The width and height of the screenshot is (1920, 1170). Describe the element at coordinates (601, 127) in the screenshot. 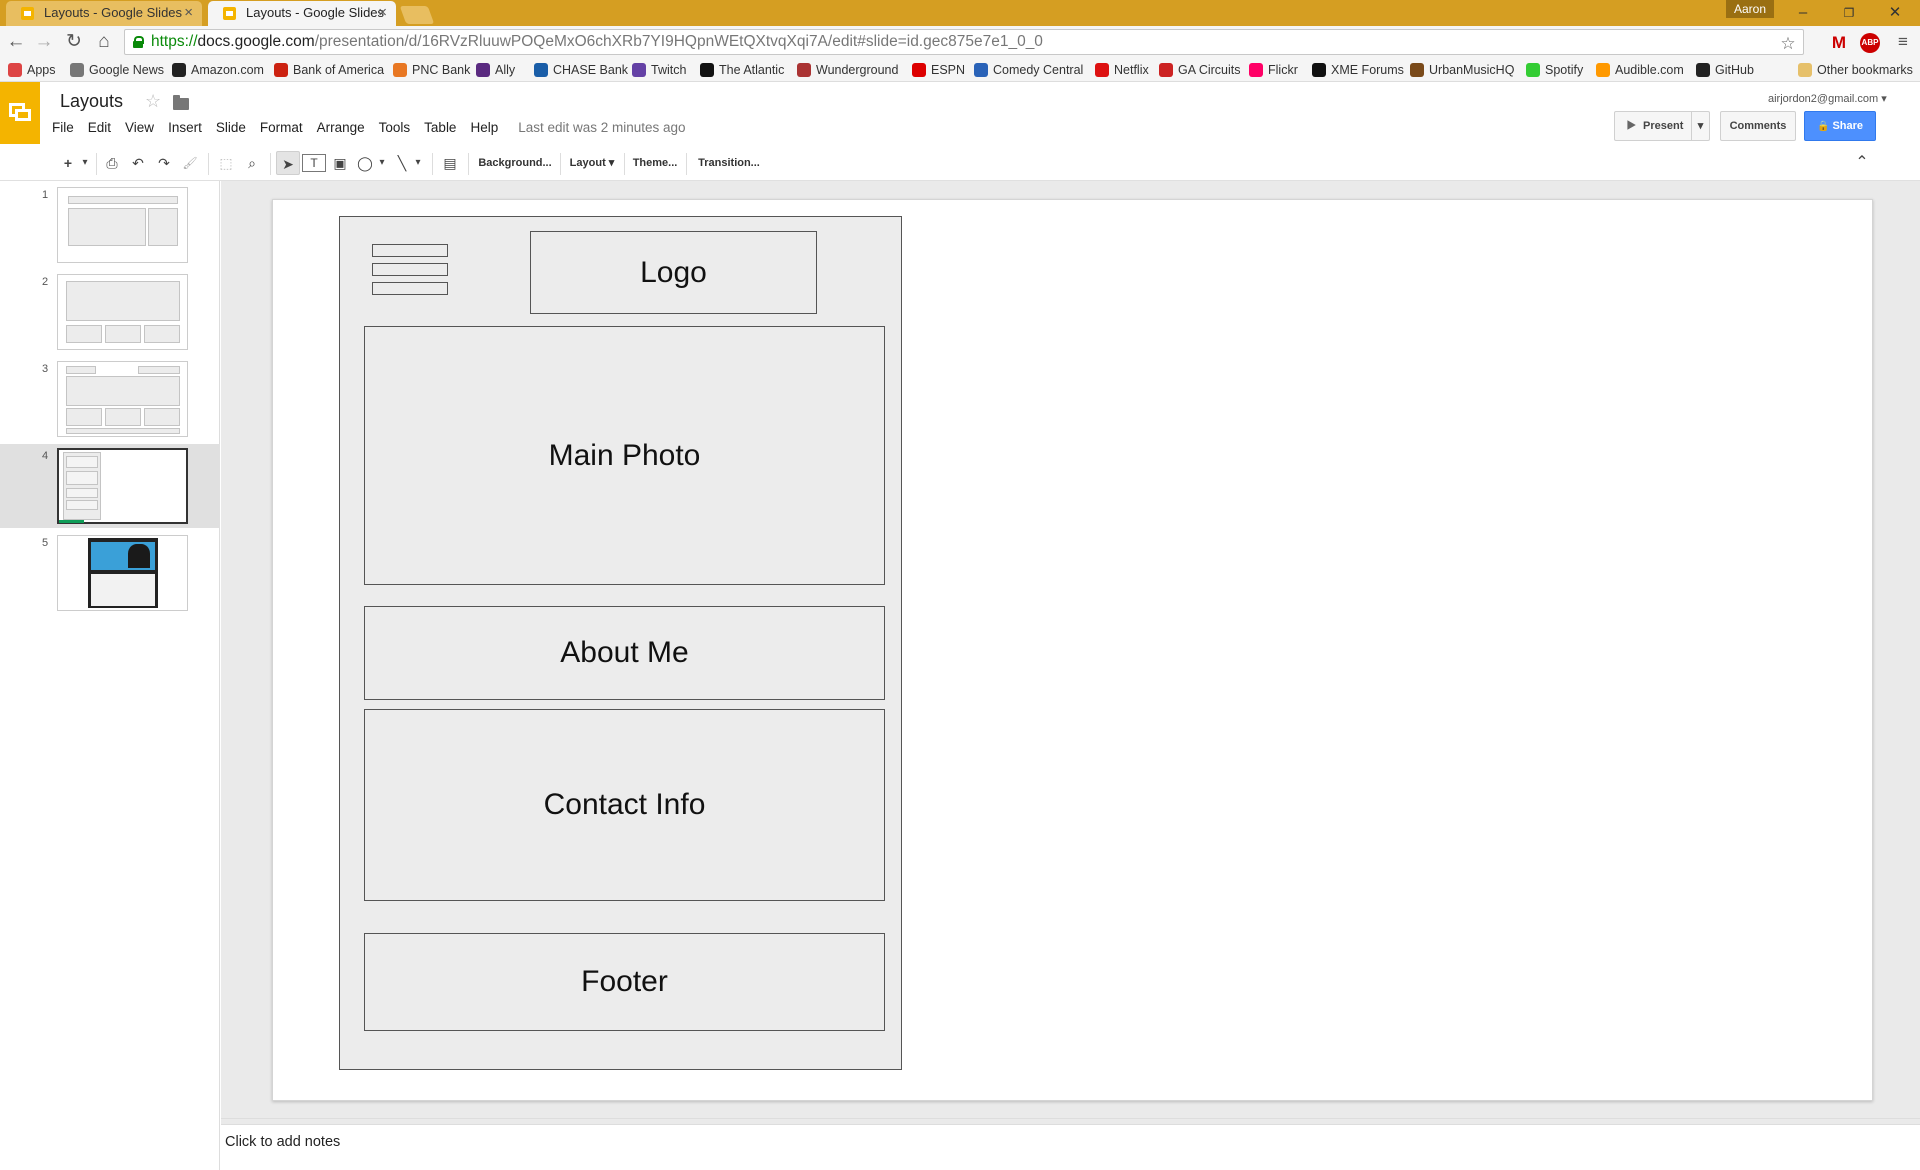

I see `last-edit-status: Last edit was 2 minutes ago` at that location.